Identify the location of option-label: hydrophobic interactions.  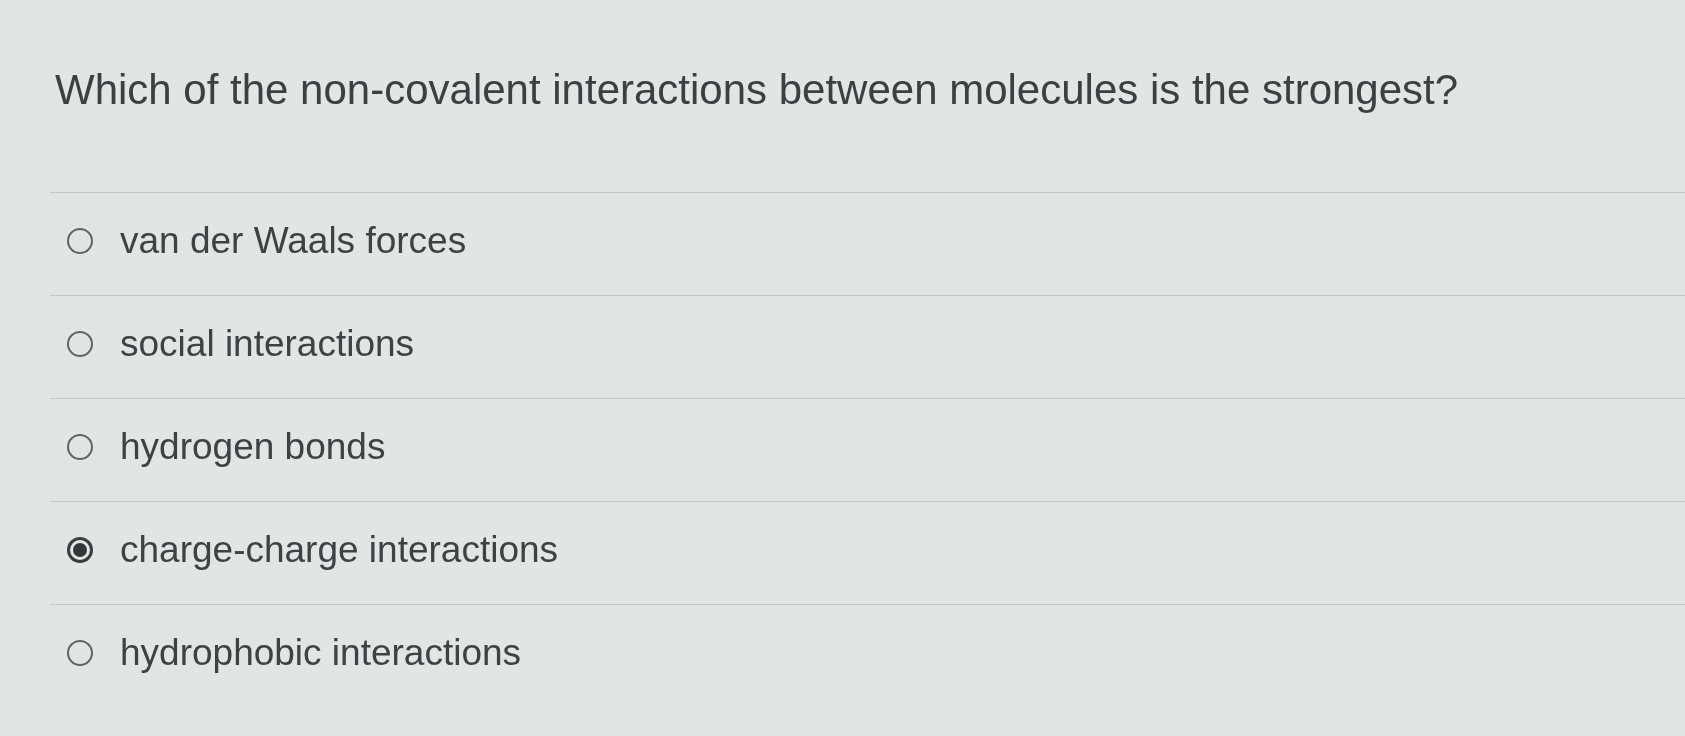
(321, 653).